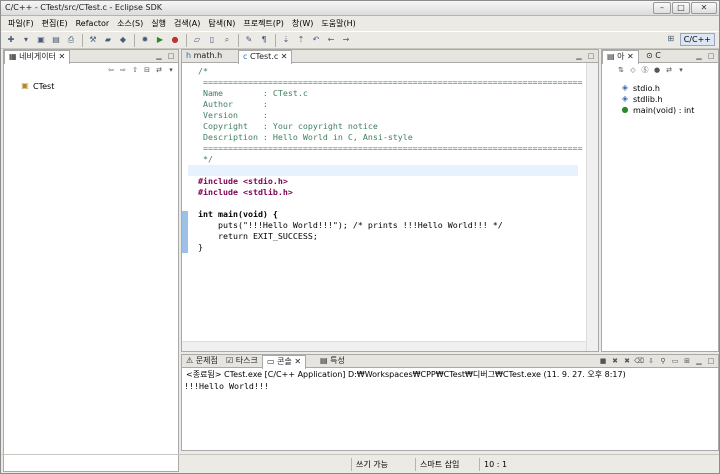  I want to click on menu-source: 소스(S), so click(130, 23).